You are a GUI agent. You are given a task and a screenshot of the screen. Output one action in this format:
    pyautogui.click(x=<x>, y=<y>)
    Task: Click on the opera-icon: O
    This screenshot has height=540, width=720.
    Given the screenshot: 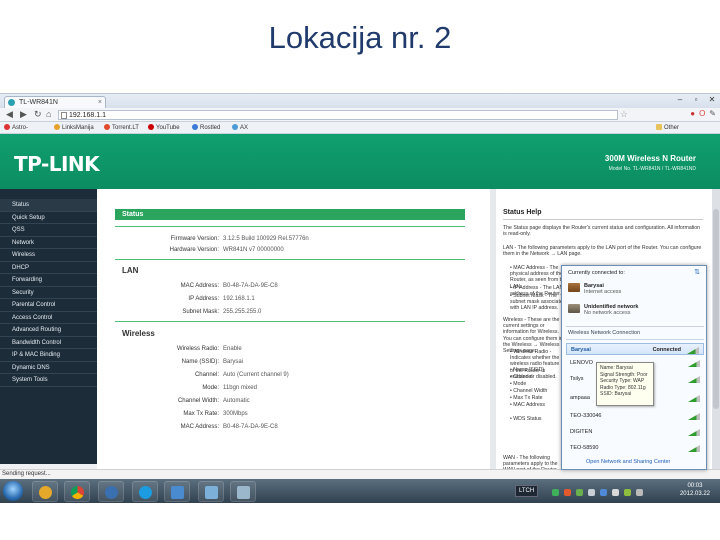 What is the action you would take?
    pyautogui.click(x=702, y=113)
    